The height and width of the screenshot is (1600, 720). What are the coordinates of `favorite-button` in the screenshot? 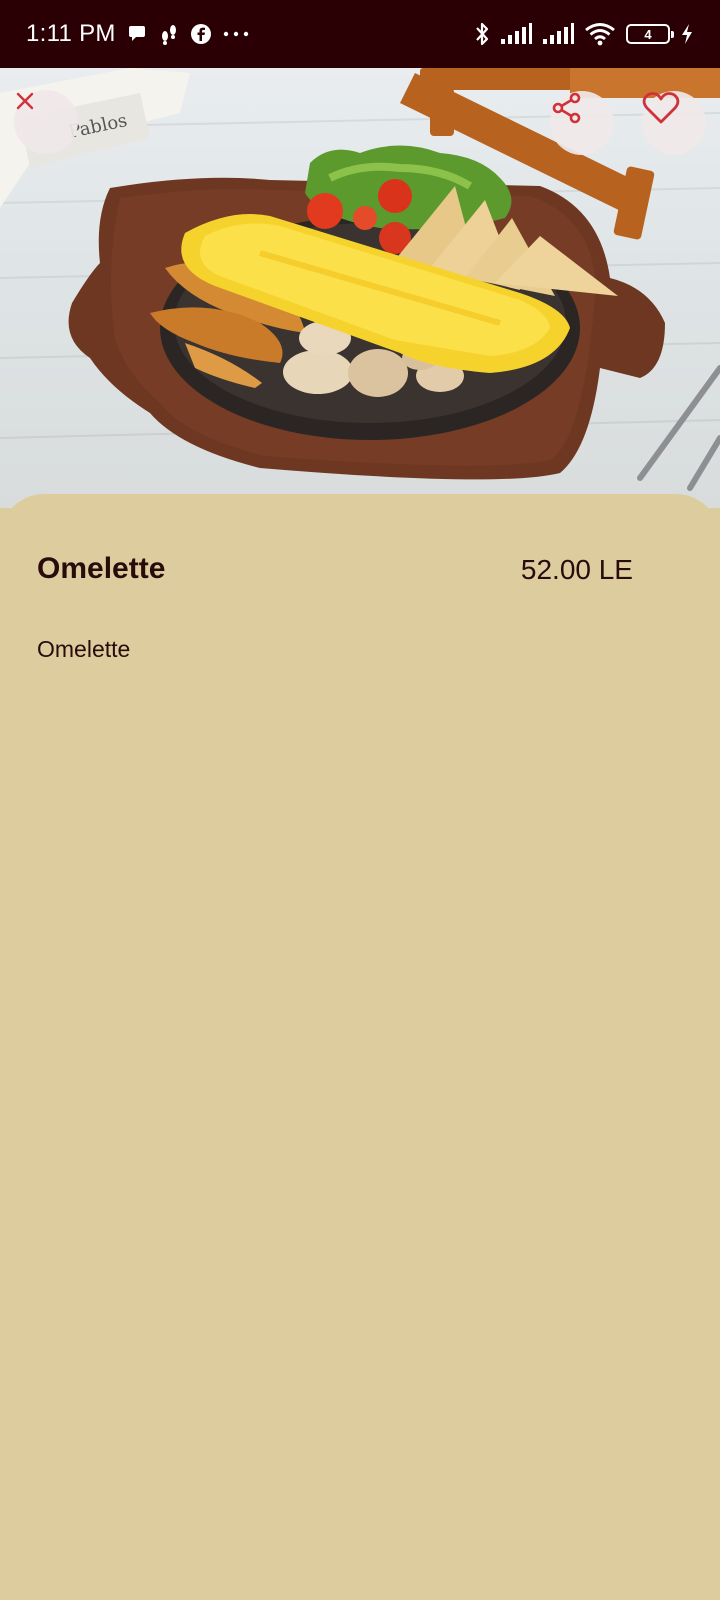 It's located at (674, 123).